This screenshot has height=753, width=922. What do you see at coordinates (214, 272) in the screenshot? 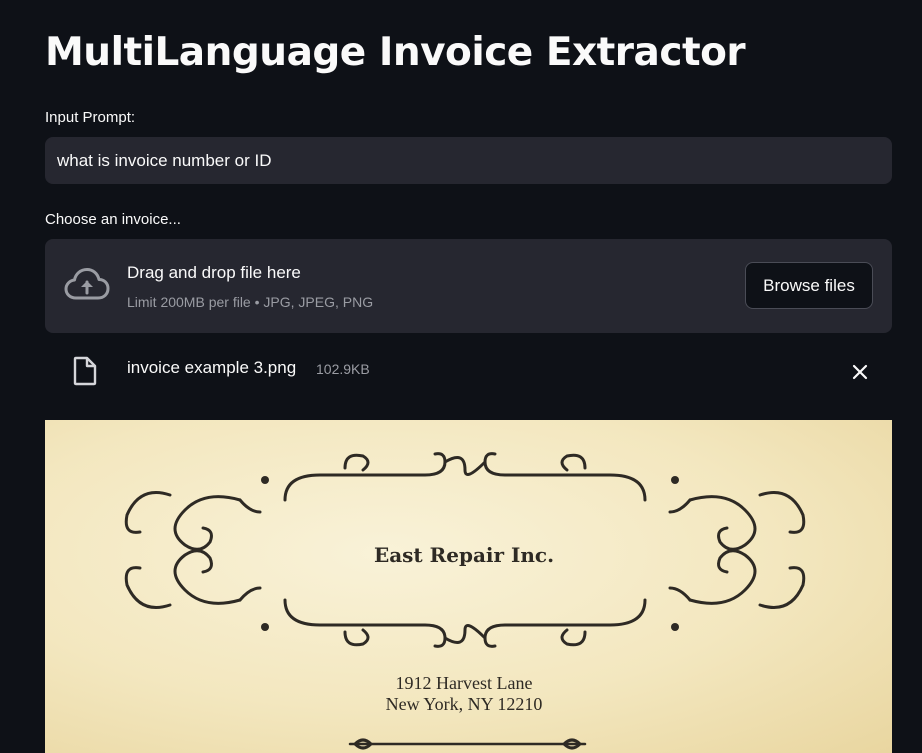
I see `dropzone-instructions: Drag and drop file here` at bounding box center [214, 272].